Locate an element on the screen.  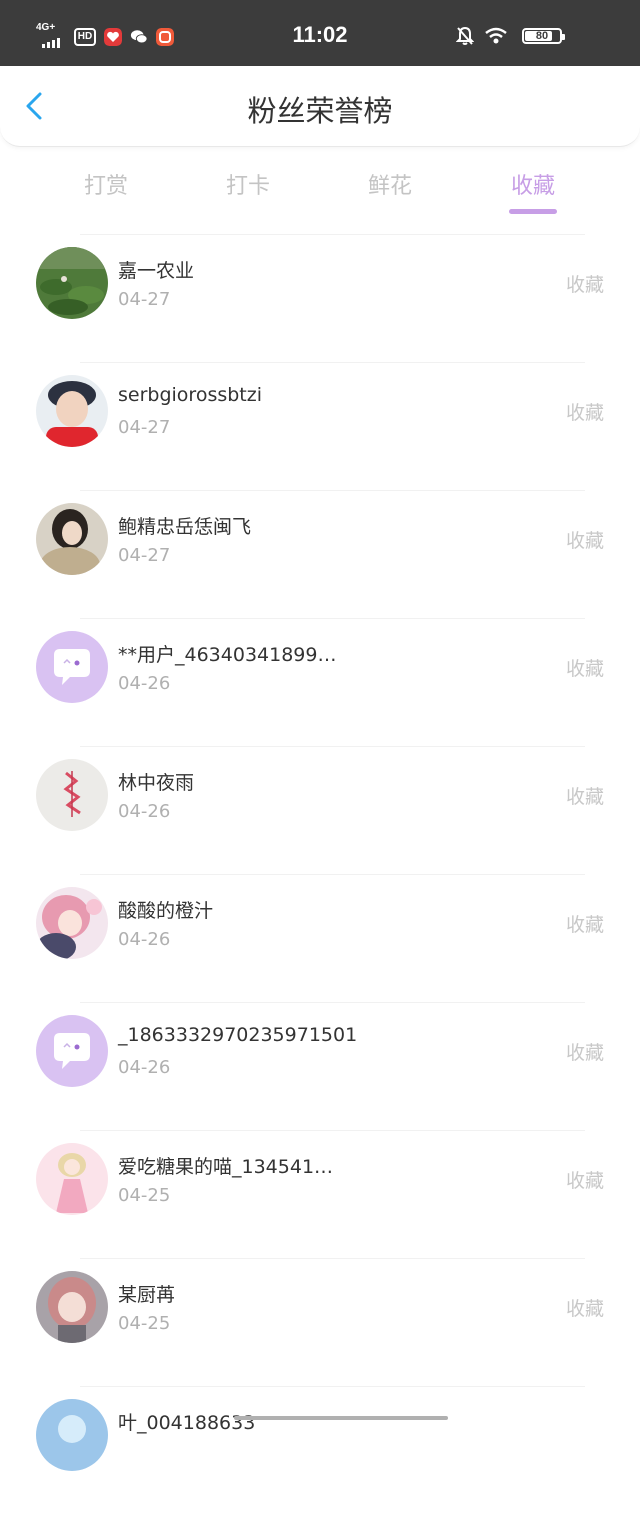
page-title: 粉丝荣誉榜 is located at coordinates (320, 111).